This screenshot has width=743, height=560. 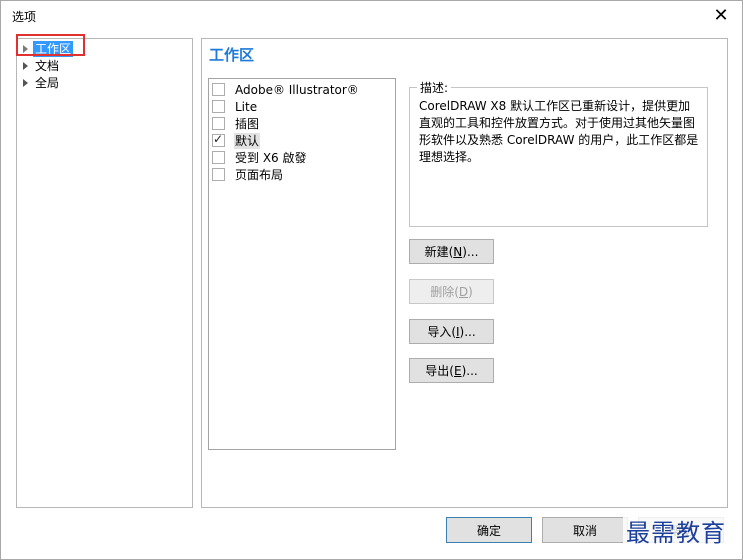 What do you see at coordinates (676, 530) in the screenshot?
I see `watermark-logo: 最需教育` at bounding box center [676, 530].